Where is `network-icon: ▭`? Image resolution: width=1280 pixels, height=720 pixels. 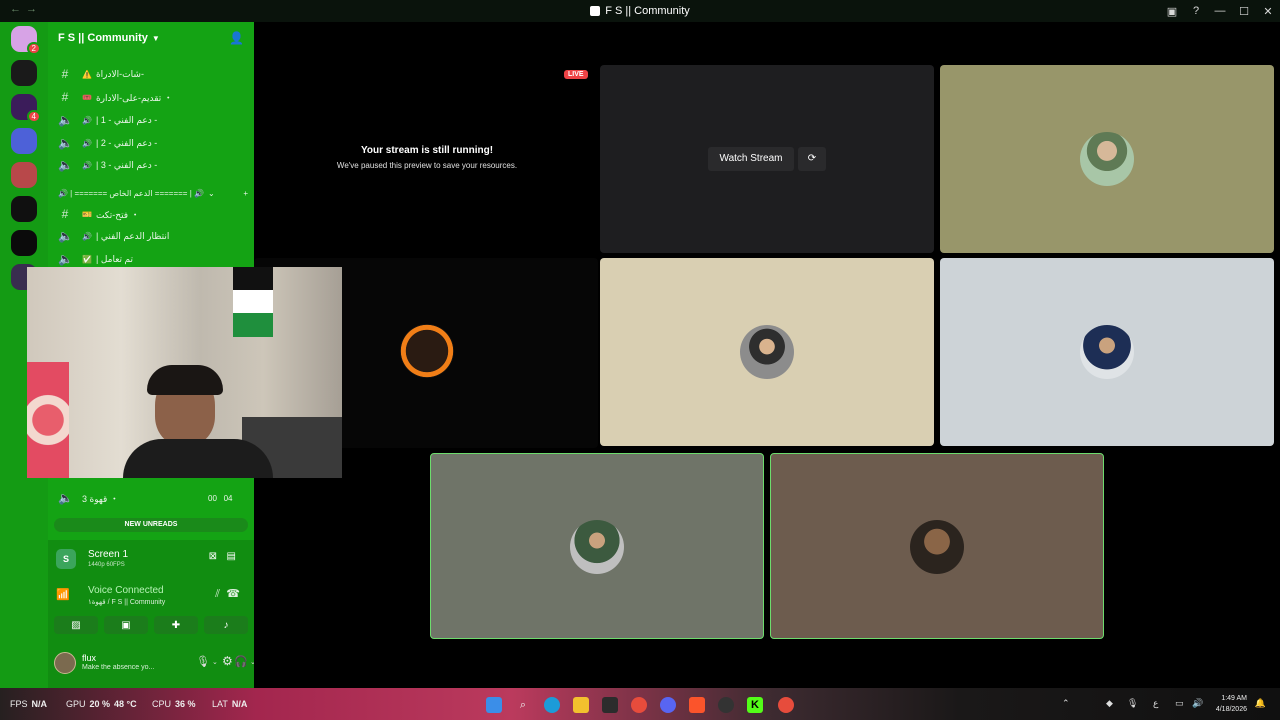
network-icon: ▭ is located at coordinates (1179, 703).